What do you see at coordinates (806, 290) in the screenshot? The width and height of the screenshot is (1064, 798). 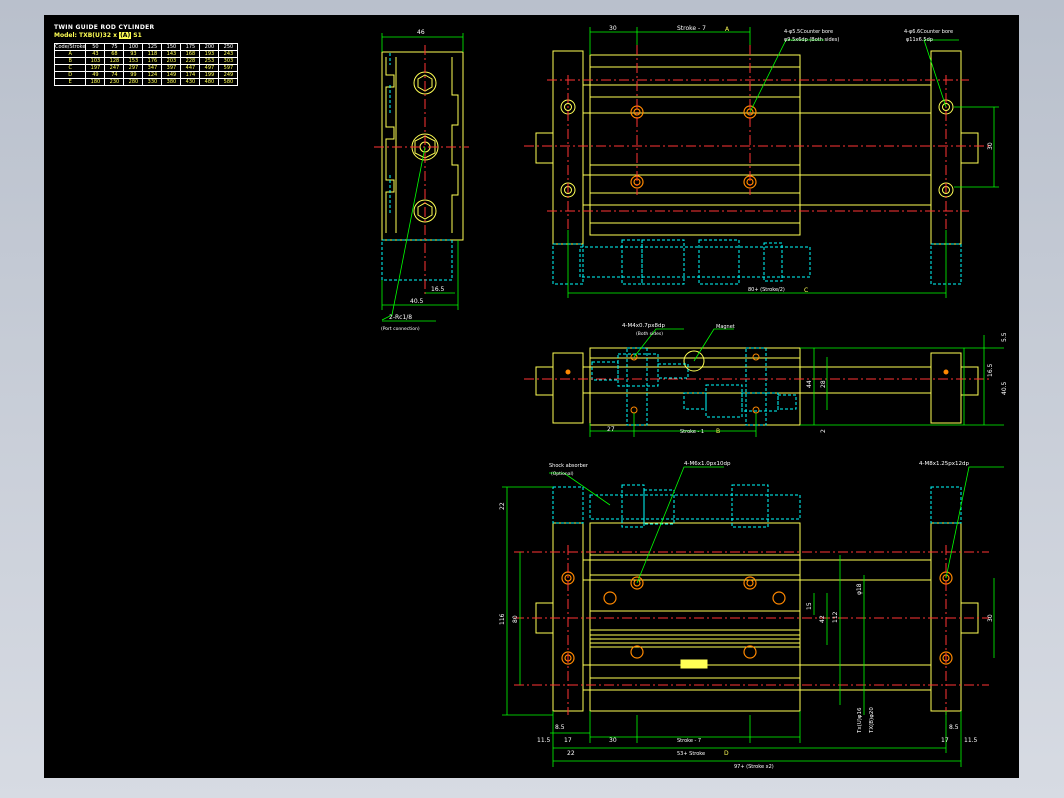 I see `marker-c: C` at bounding box center [806, 290].